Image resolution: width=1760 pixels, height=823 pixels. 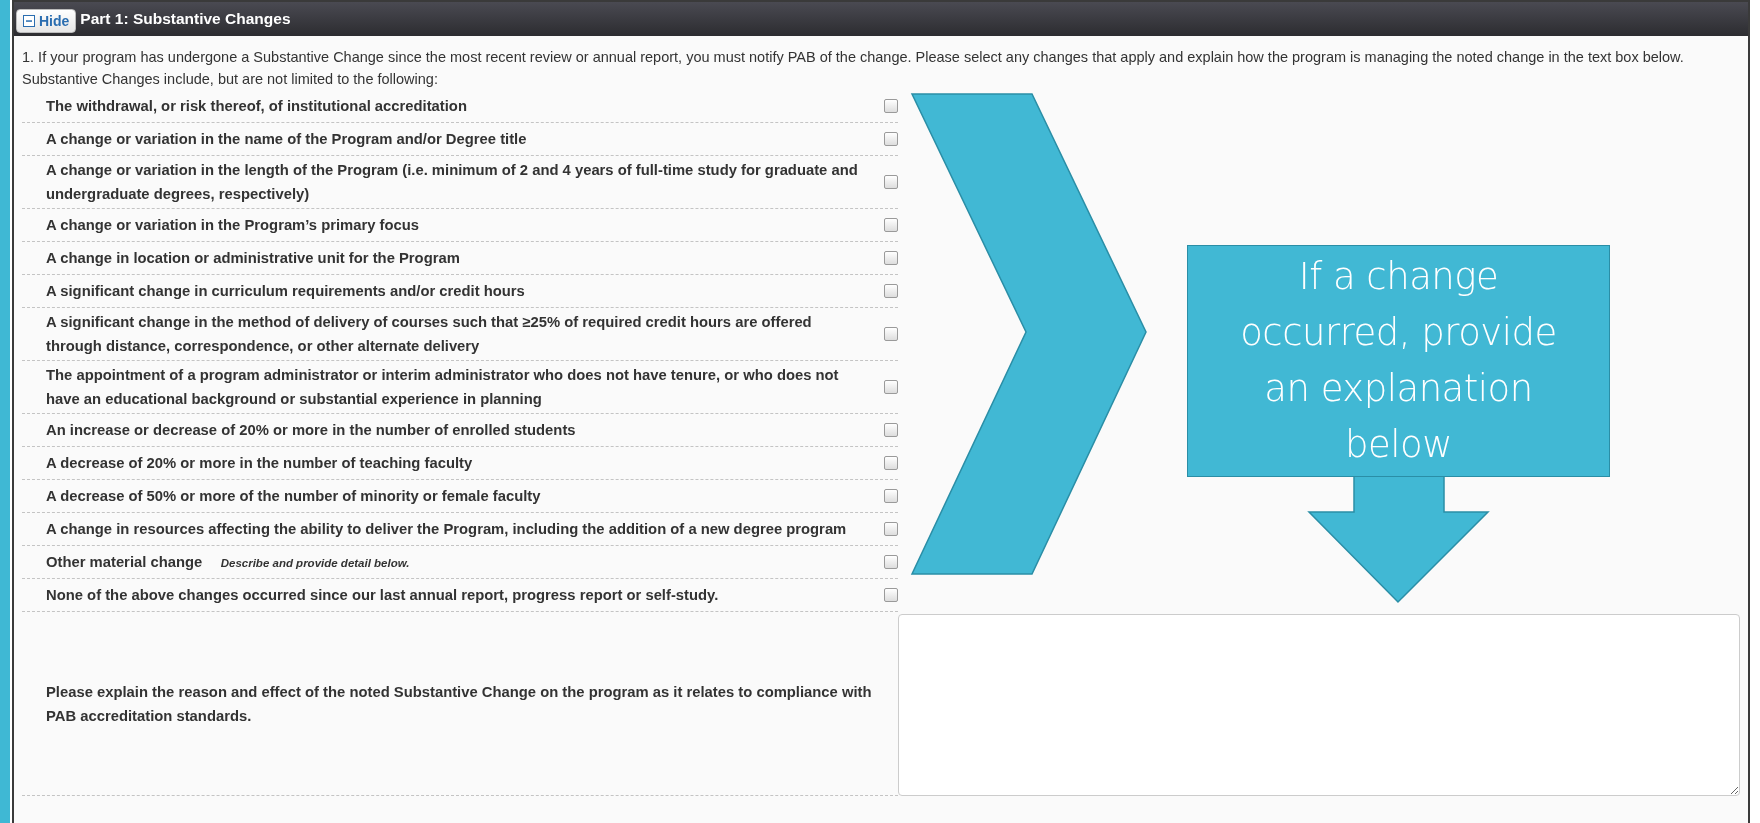 I want to click on explanation-label: Please explain the reason and effect of the noted Substantive Change on the program as it relates to compliance with PAB accreditation standards., so click(x=459, y=704).